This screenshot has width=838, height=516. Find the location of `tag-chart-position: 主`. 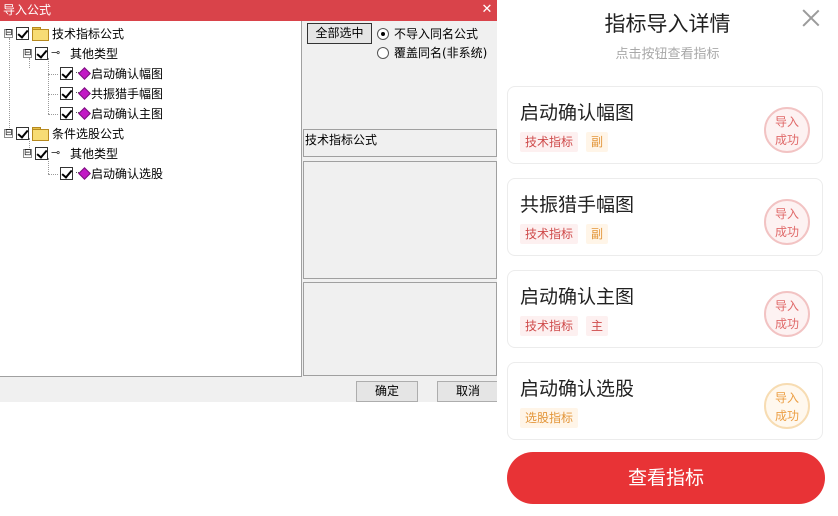

tag-chart-position: 主 is located at coordinates (597, 326).